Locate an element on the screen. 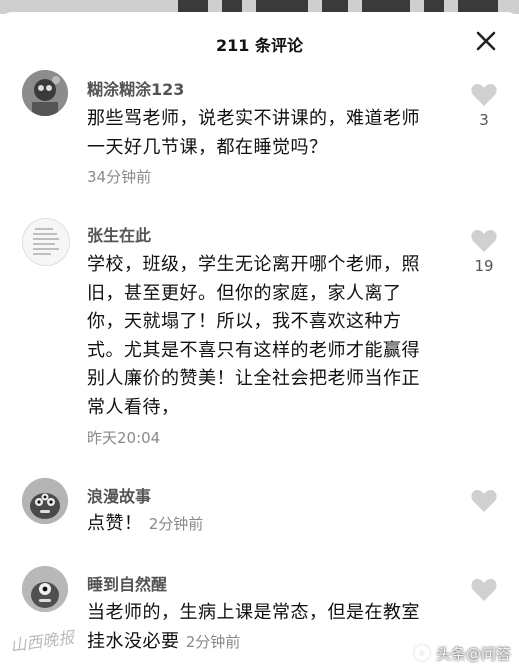  cartoon-avatar-icon is located at coordinates (45, 93).